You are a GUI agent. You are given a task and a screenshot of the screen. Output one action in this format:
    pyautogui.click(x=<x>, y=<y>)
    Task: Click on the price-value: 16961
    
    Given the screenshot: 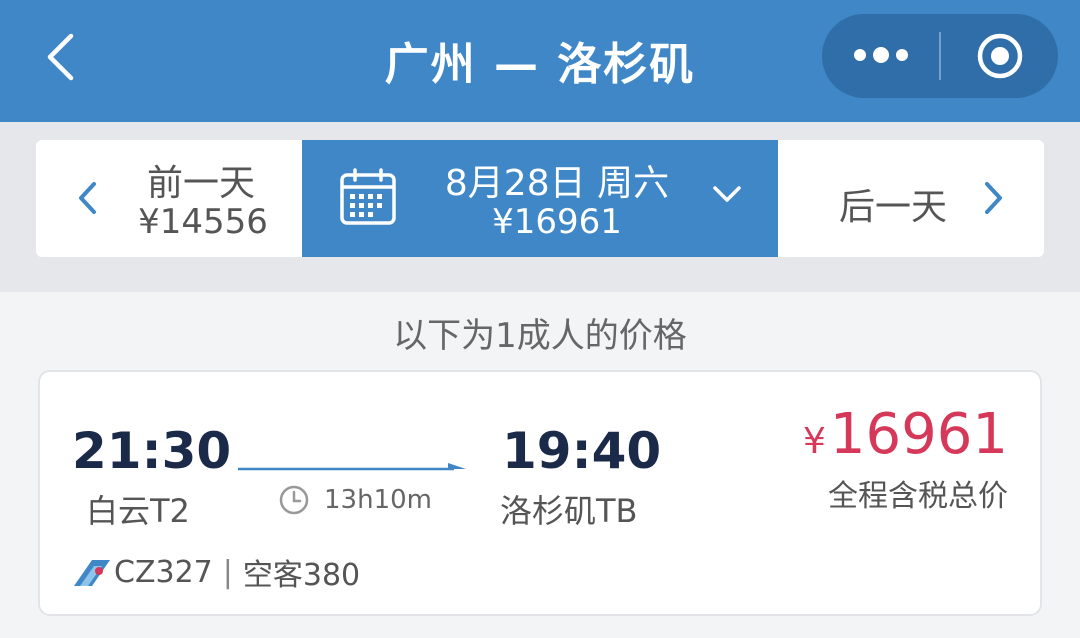 What is the action you would take?
    pyautogui.click(x=918, y=434)
    